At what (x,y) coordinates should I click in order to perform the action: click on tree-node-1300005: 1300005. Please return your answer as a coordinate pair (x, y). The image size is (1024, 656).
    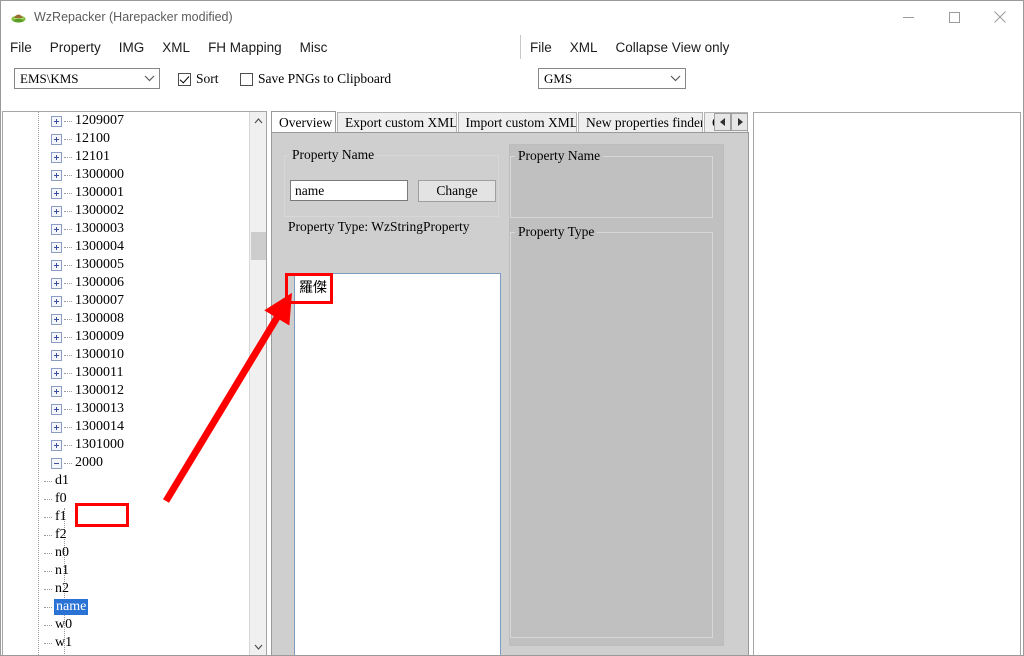
    Looking at the image, I should click on (126, 265).